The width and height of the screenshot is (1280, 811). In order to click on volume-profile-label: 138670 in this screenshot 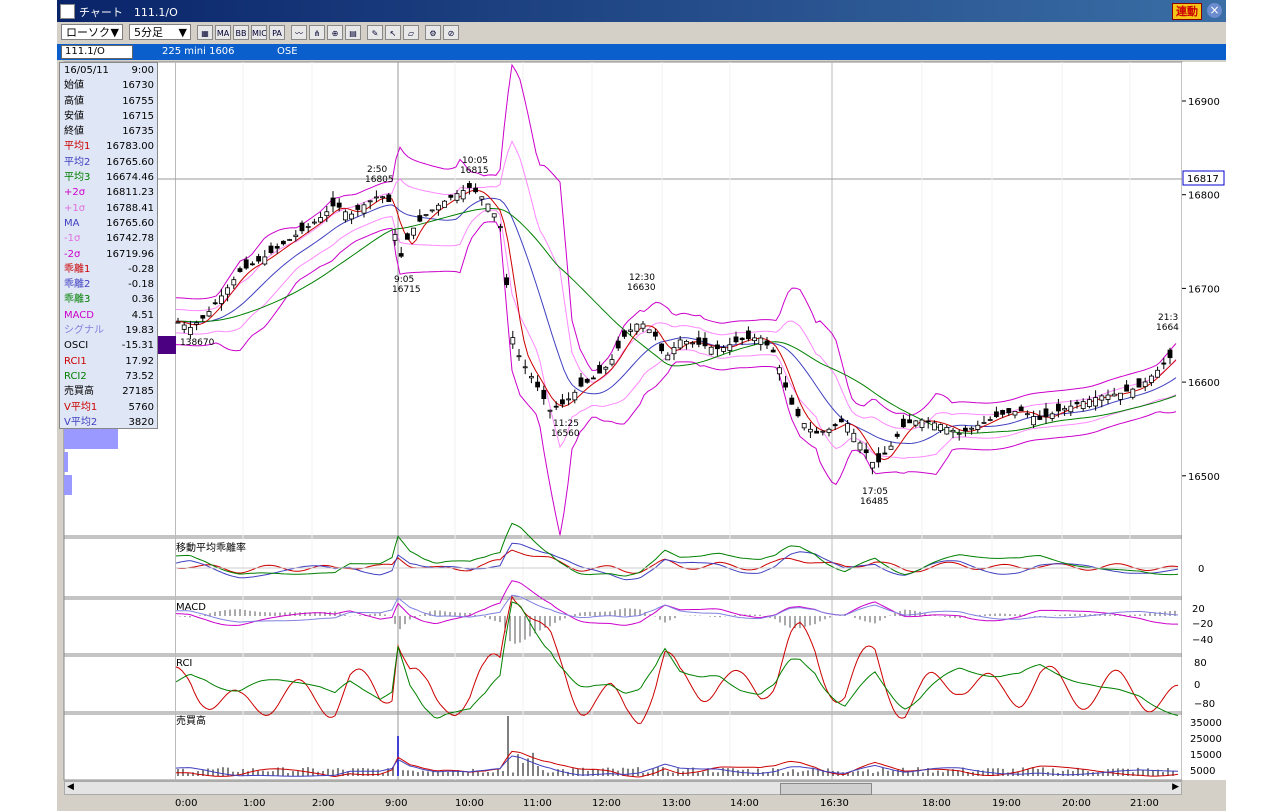, I will do `click(197, 343)`.